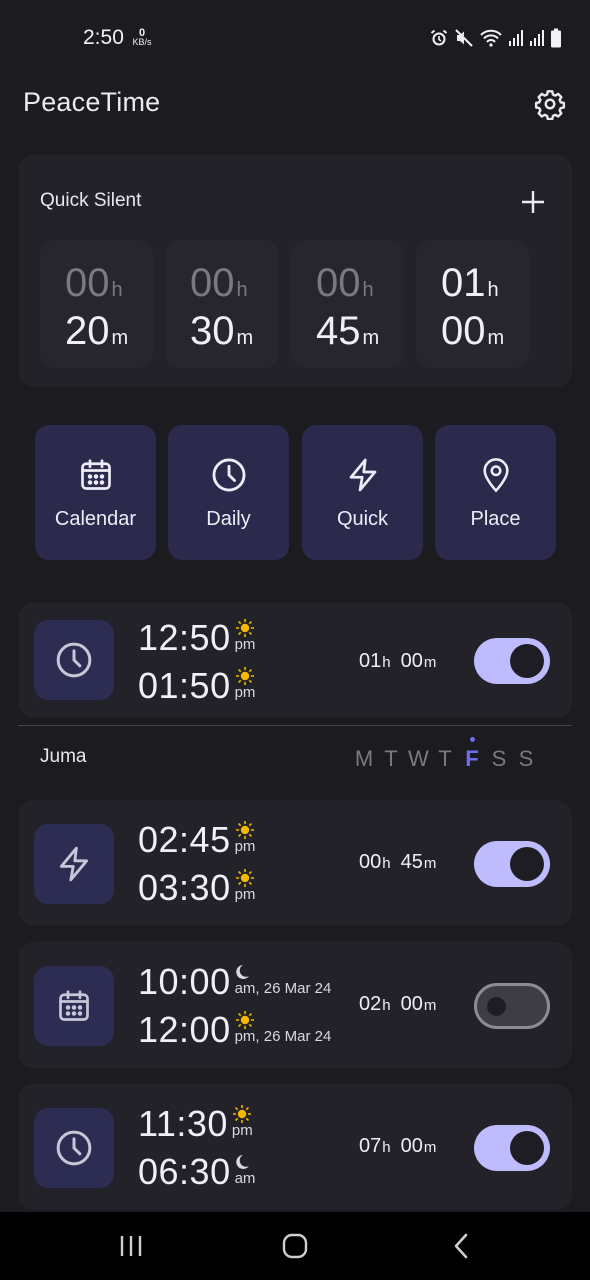 This screenshot has width=590, height=1280. I want to click on duration: 01 h 00 m, so click(402, 661).